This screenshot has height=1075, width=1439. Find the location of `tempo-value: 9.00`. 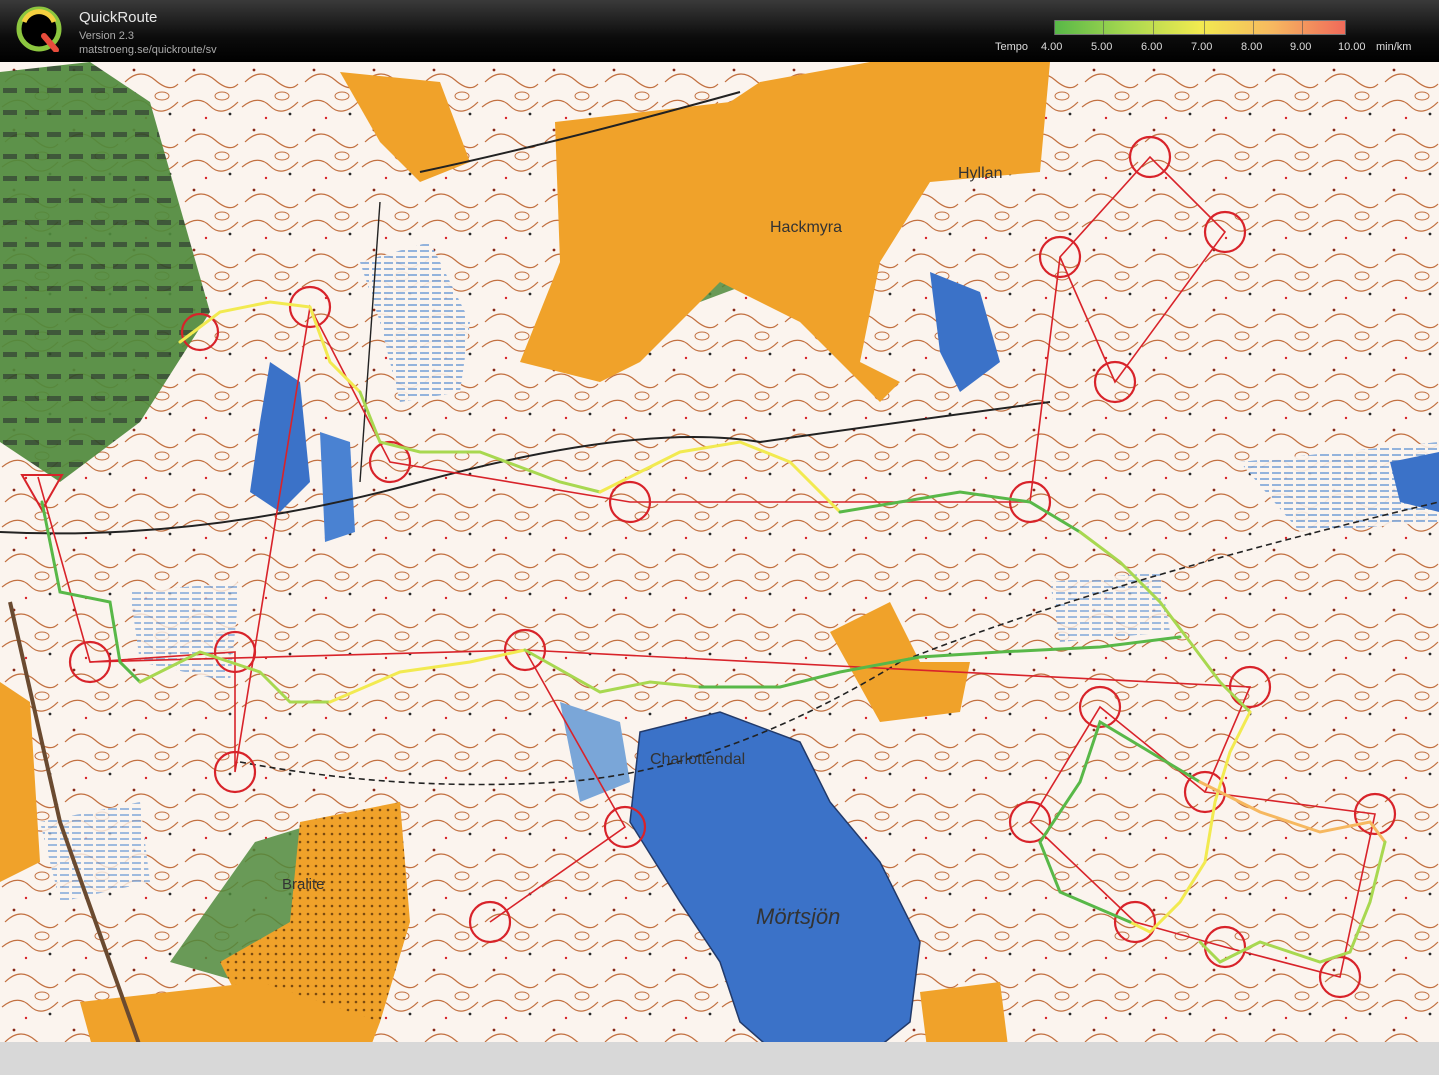

tempo-value: 9.00 is located at coordinates (1301, 47).